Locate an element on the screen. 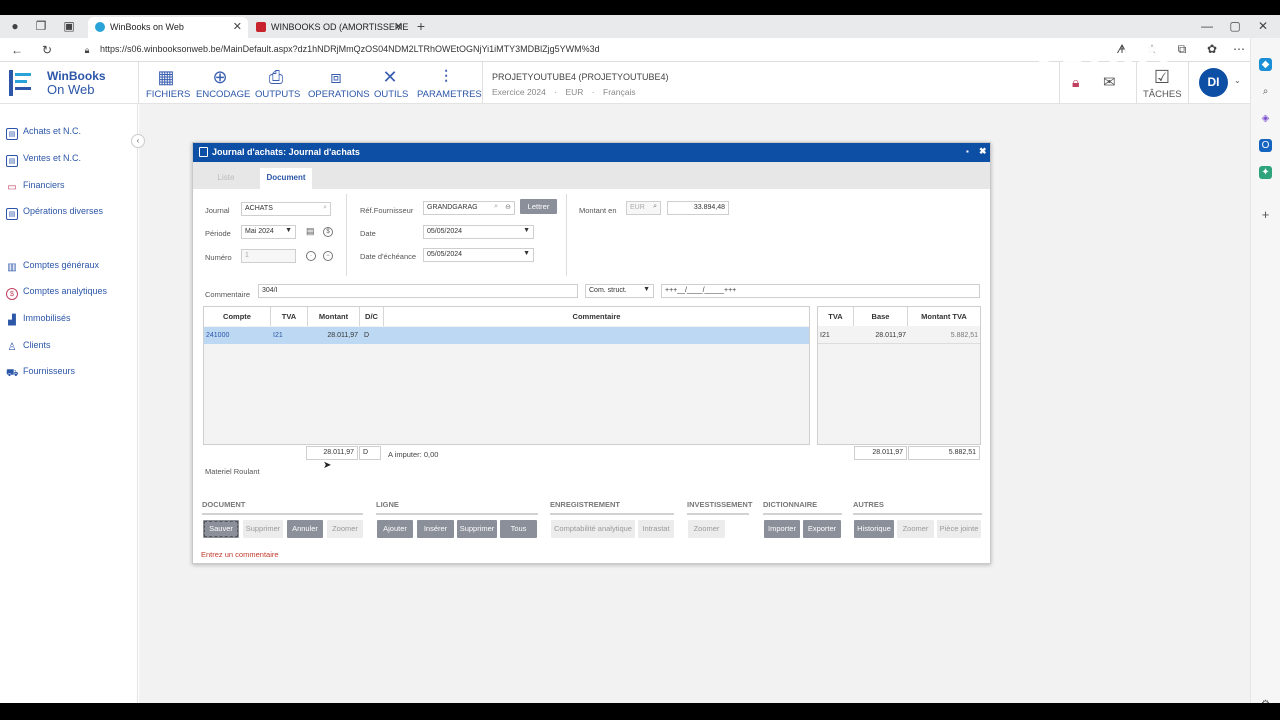  nav-item-fournisseurs: ⛟ Fournisseurs is located at coordinates (40, 373).